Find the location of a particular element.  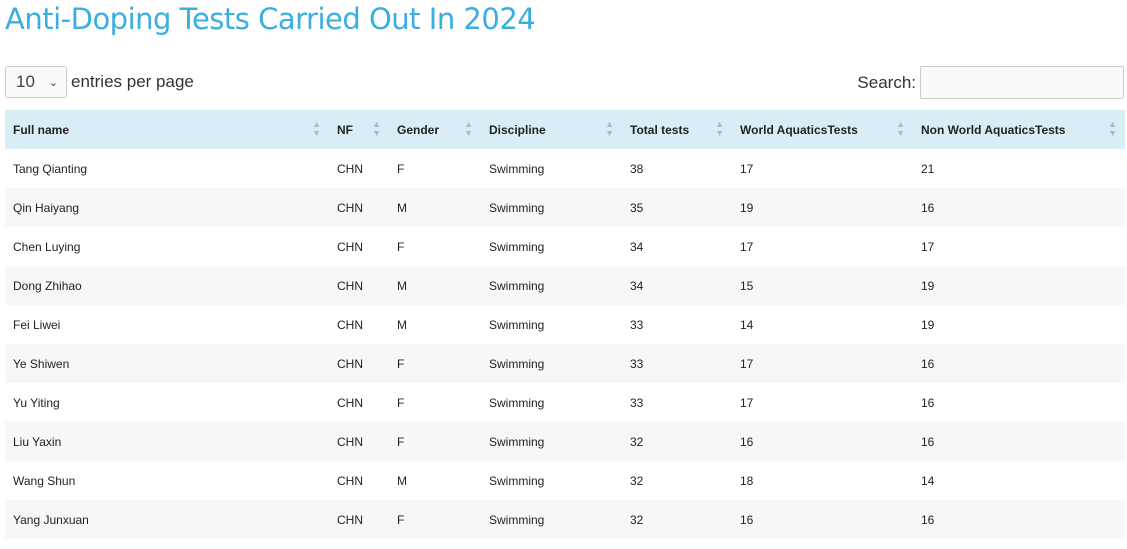

column-header: World AquaticsTests ▲ ▼ is located at coordinates (822, 129).